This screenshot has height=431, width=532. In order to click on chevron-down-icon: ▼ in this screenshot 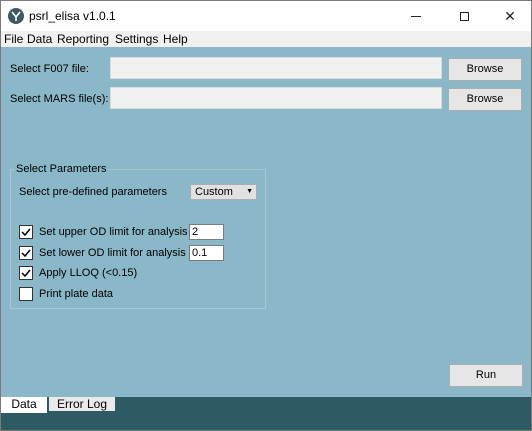, I will do `click(249, 191)`.